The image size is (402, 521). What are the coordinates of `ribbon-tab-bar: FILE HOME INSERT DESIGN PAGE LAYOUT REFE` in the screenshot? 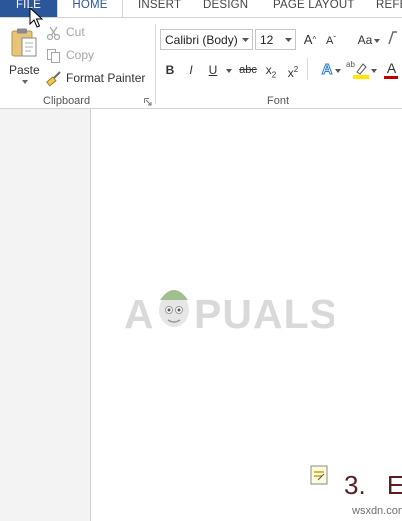 It's located at (201, 9).